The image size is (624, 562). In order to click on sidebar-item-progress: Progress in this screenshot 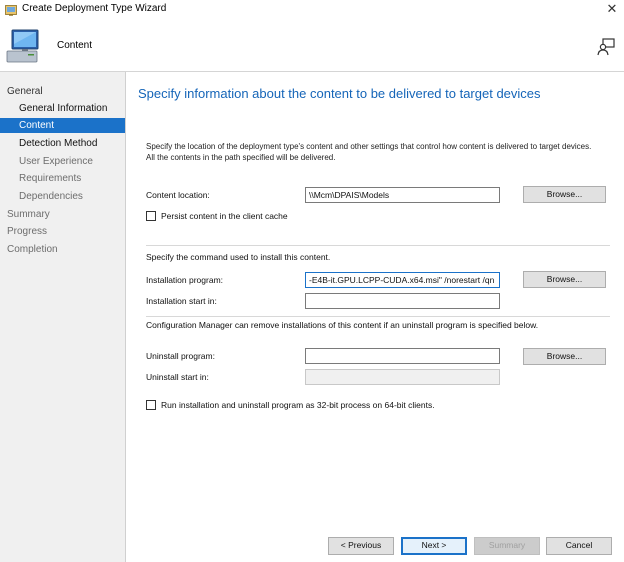, I will do `click(62, 231)`.